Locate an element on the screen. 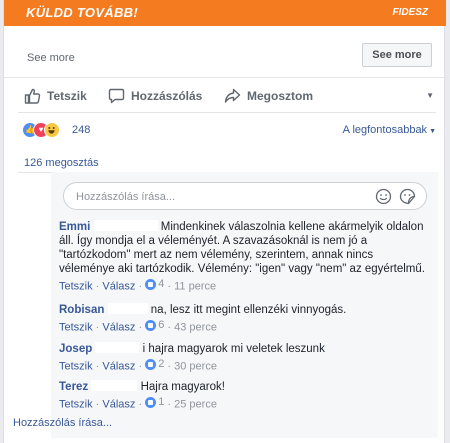  like-label: Tetszik is located at coordinates (67, 96).